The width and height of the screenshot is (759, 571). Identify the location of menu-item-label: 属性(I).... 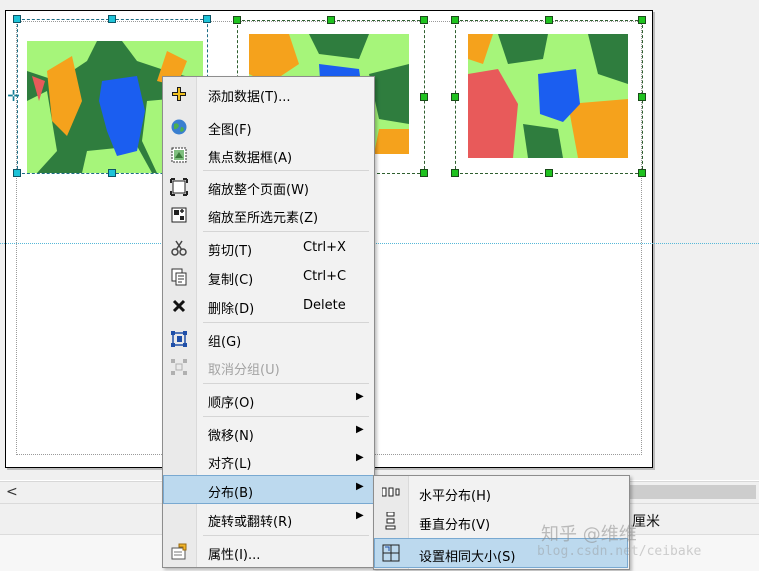
(234, 555).